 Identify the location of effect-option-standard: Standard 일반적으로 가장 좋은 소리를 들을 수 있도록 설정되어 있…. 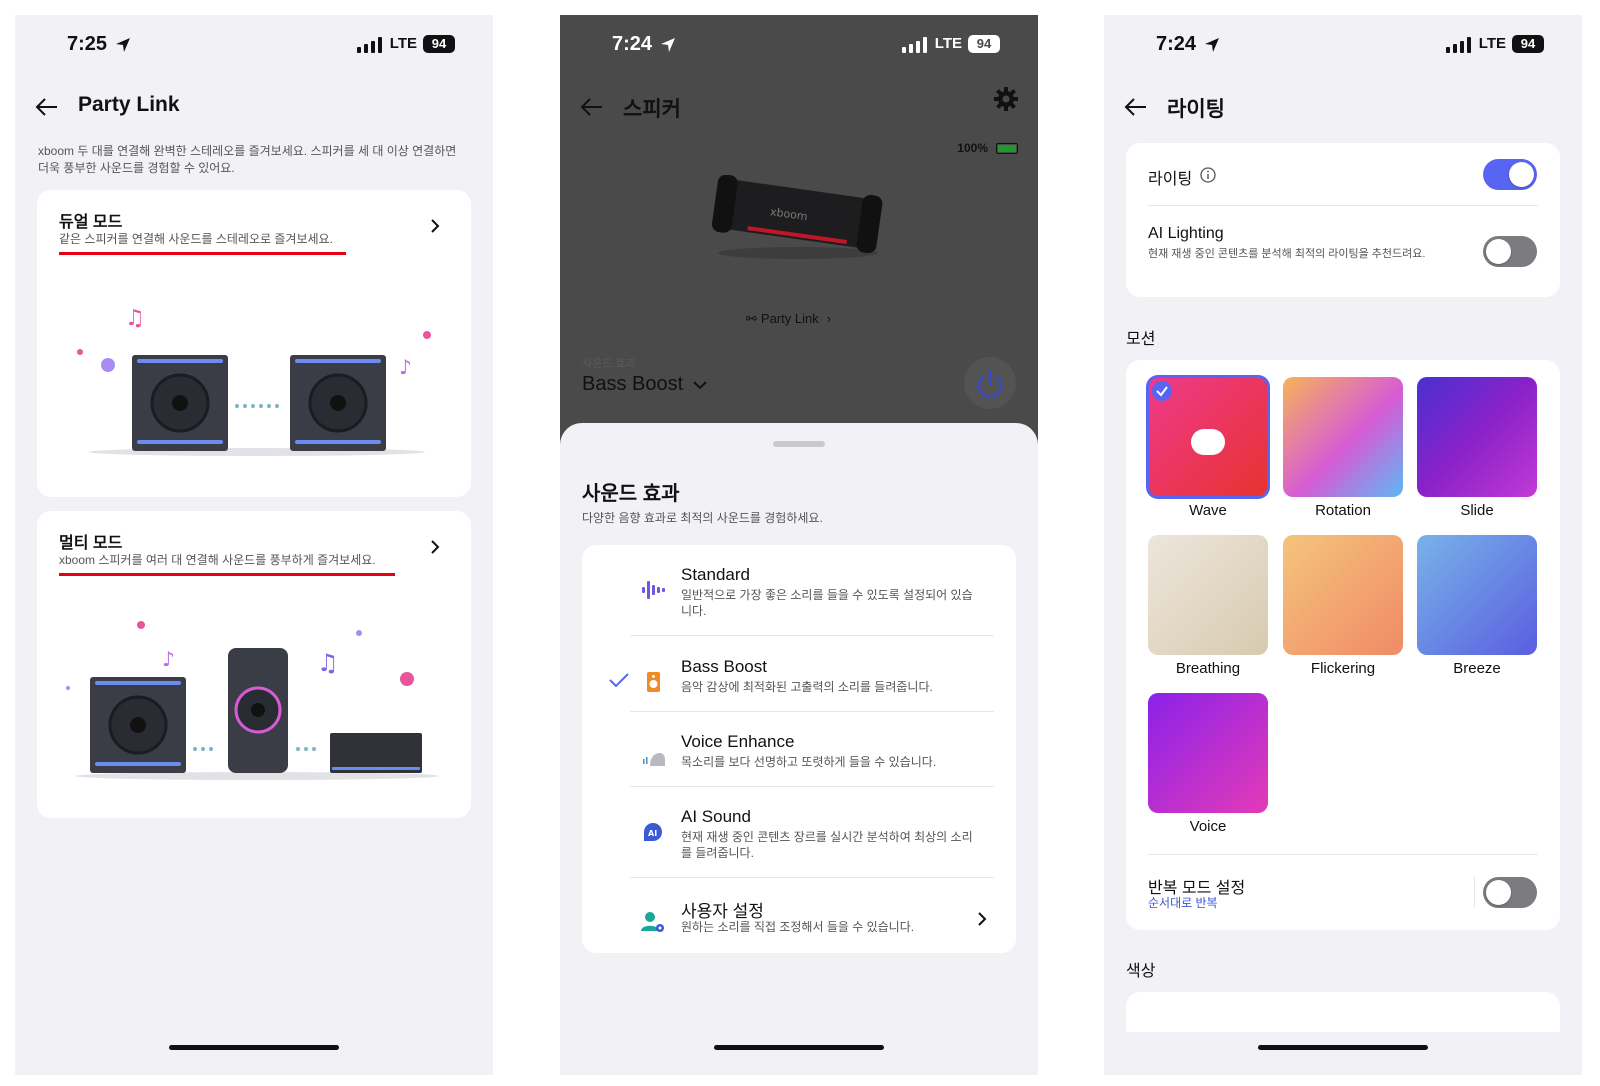
(799, 600).